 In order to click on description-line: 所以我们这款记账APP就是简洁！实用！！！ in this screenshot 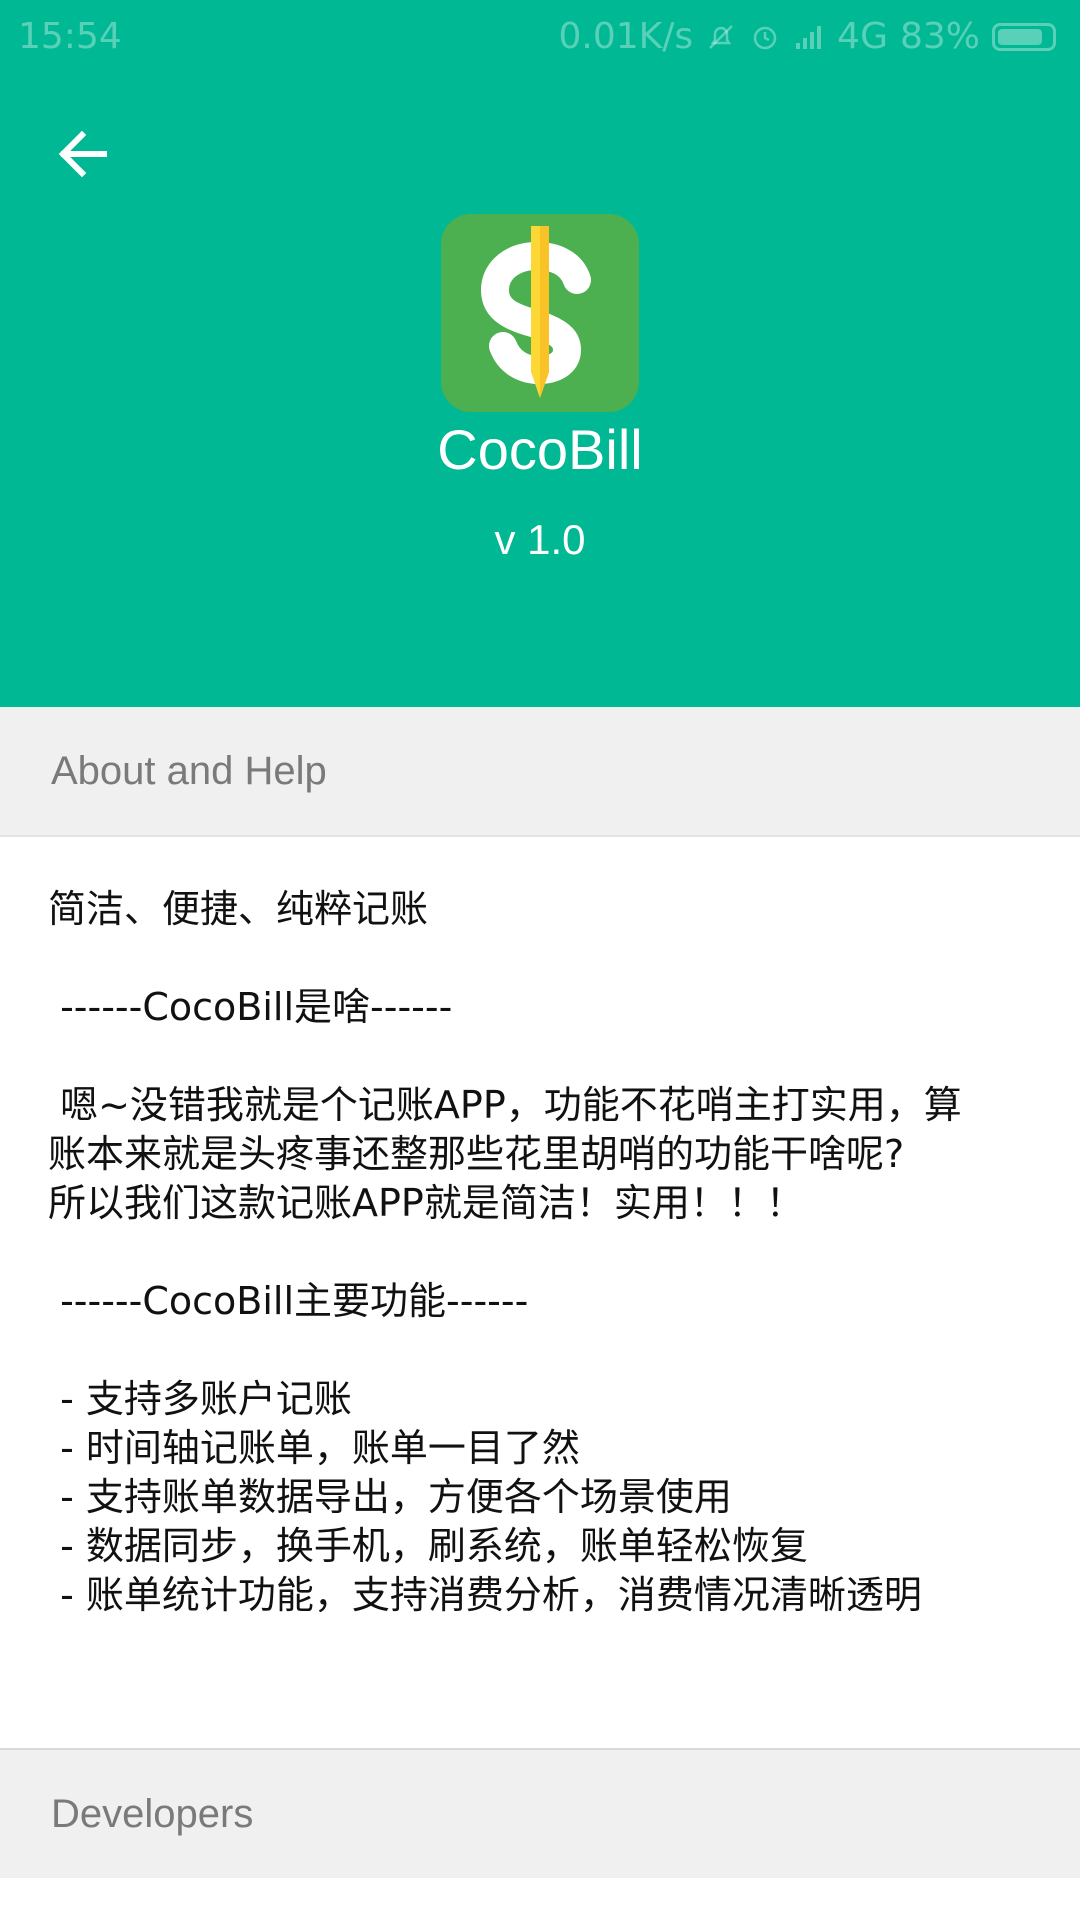, I will do `click(426, 1203)`.